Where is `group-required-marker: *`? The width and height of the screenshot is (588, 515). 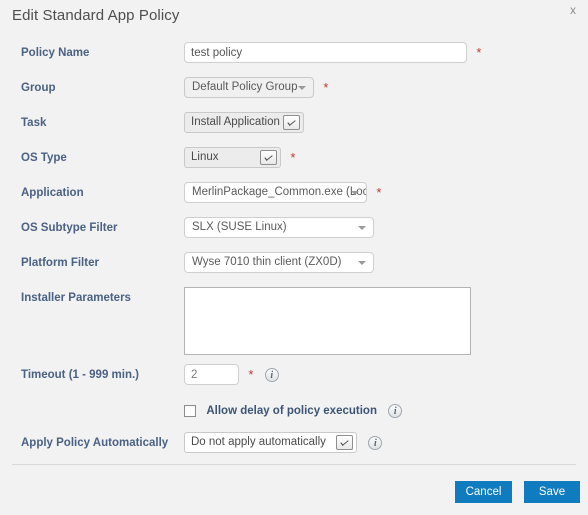
group-required-marker: * is located at coordinates (326, 87).